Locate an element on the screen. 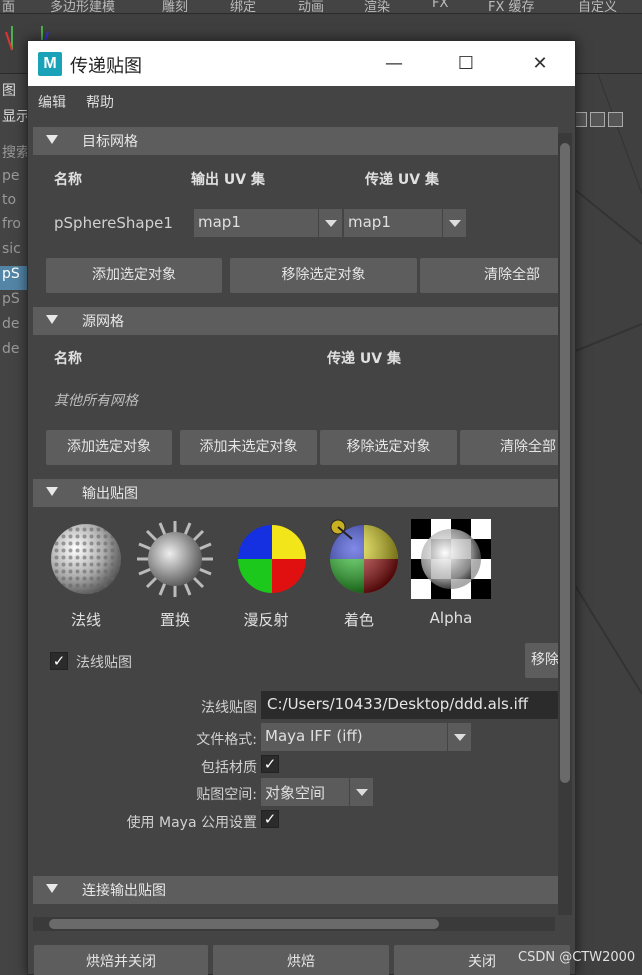 Image resolution: width=642 pixels, height=975 pixels. output-uv-dropdown: map1 is located at coordinates (268, 223).